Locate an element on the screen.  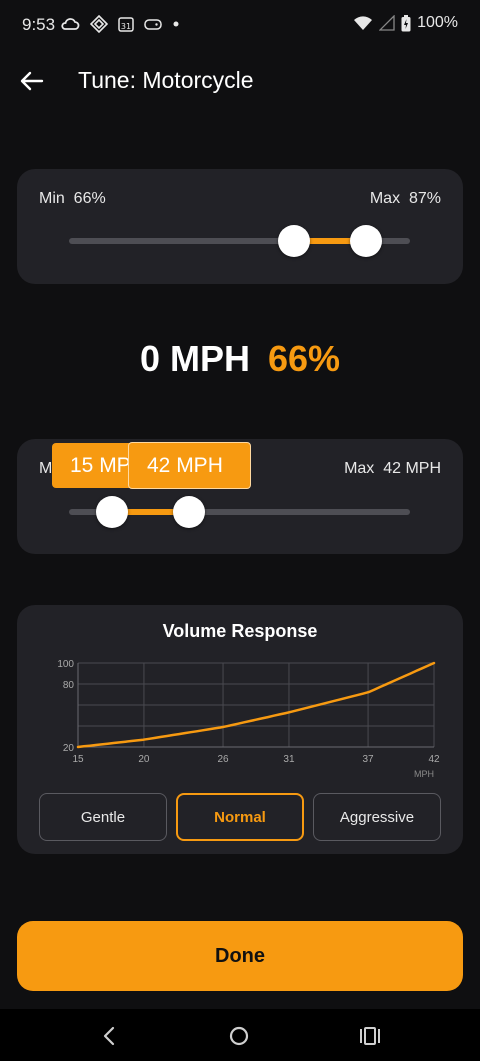
calendar-icon: 31 is located at coordinates (126, 24).